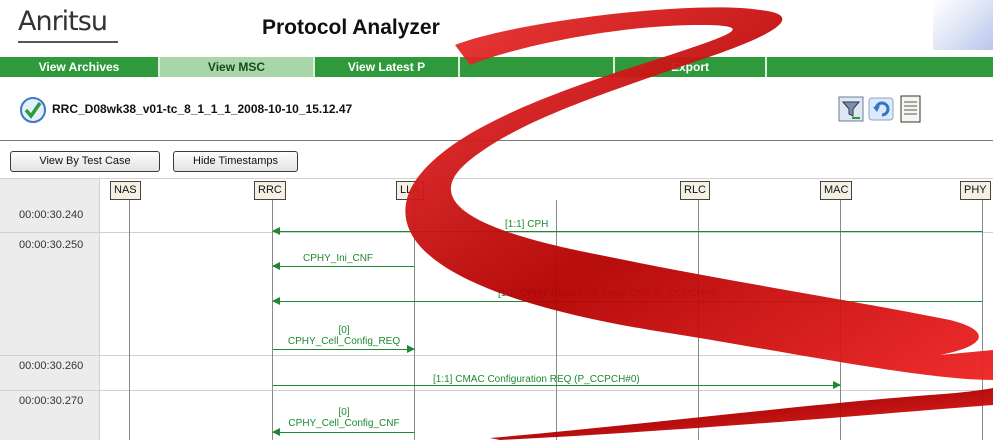 The image size is (993, 440). I want to click on message-label-line: CPHY_Cell_Config_CNF, so click(344, 423).